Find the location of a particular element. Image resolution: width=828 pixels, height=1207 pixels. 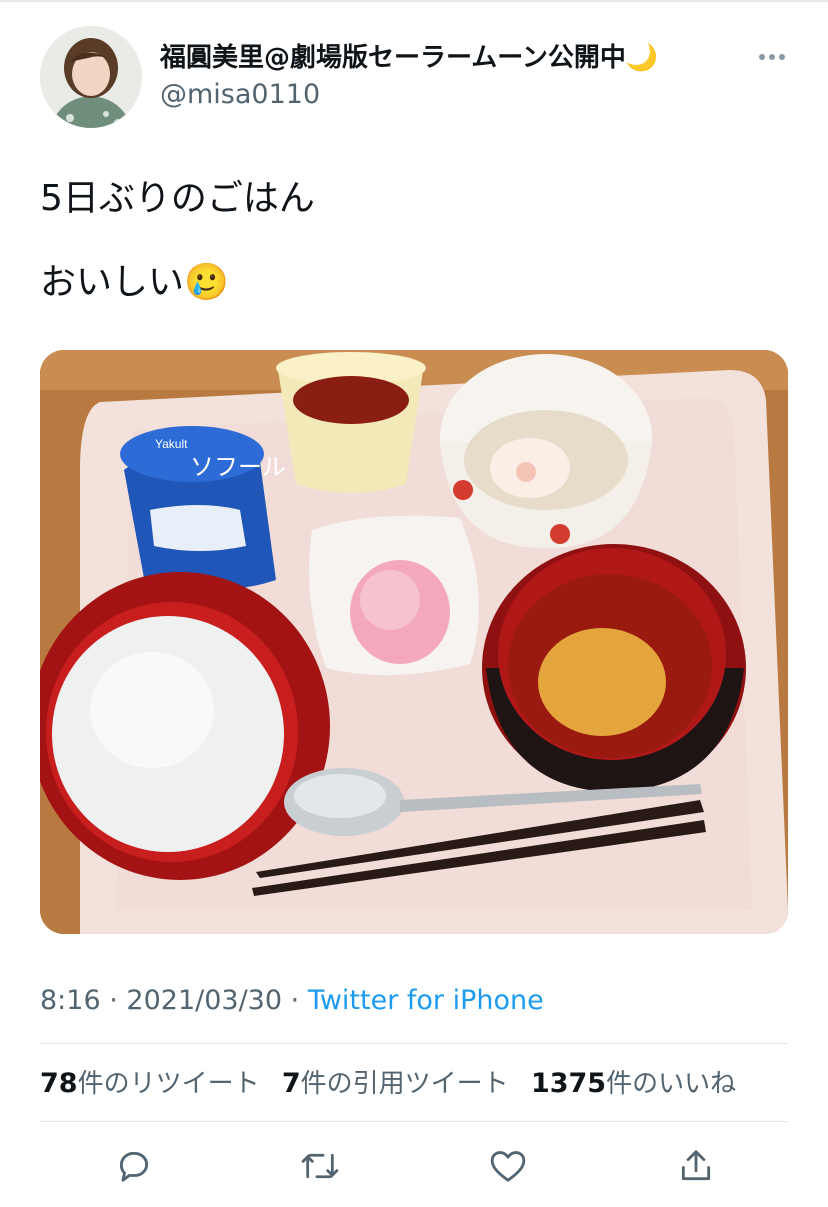

miso-bowl is located at coordinates (614, 668).